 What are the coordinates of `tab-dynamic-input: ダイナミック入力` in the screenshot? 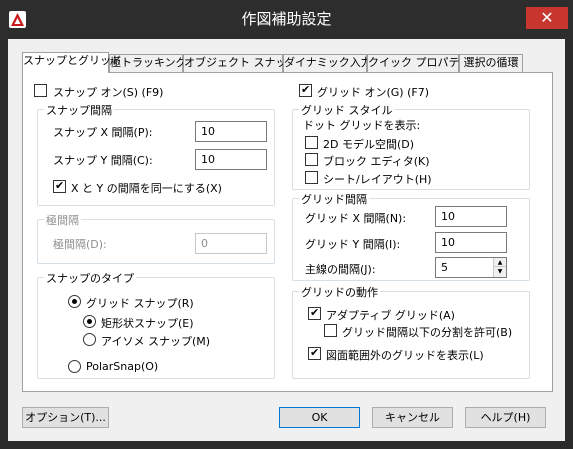 It's located at (327, 63).